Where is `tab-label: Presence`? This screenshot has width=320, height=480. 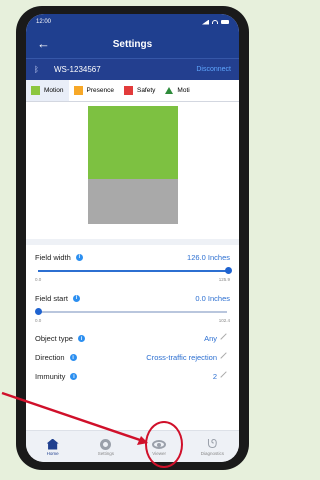 tab-label: Presence is located at coordinates (100, 90).